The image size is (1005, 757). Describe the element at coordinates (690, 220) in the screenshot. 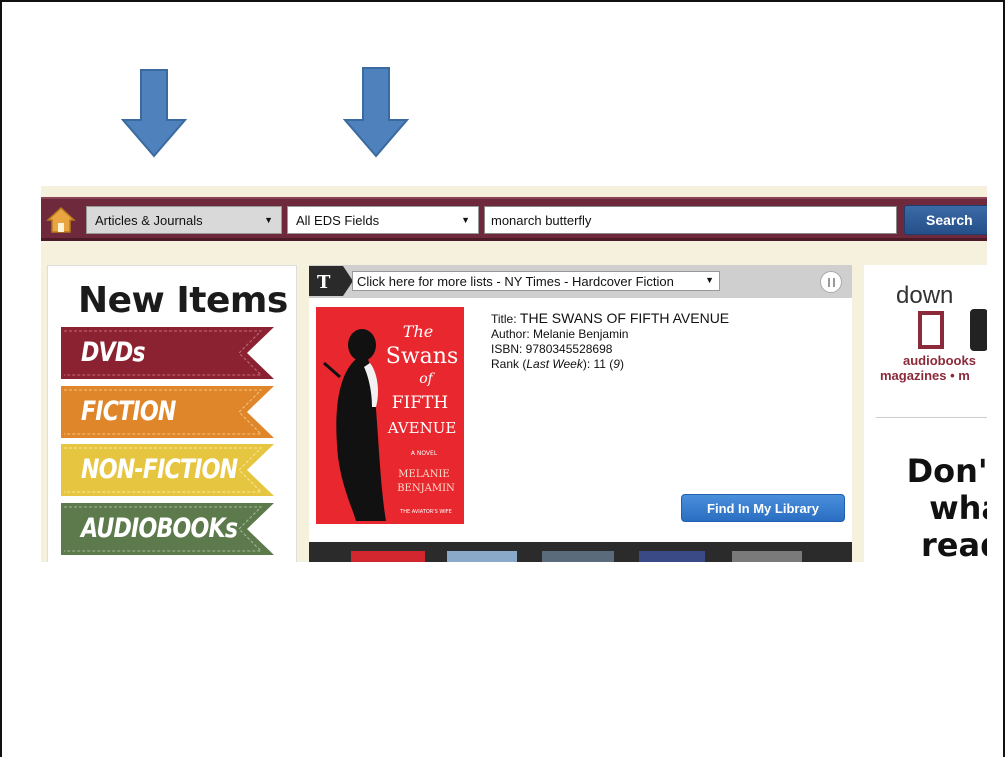

I see `search-input: monarch butterfly` at that location.